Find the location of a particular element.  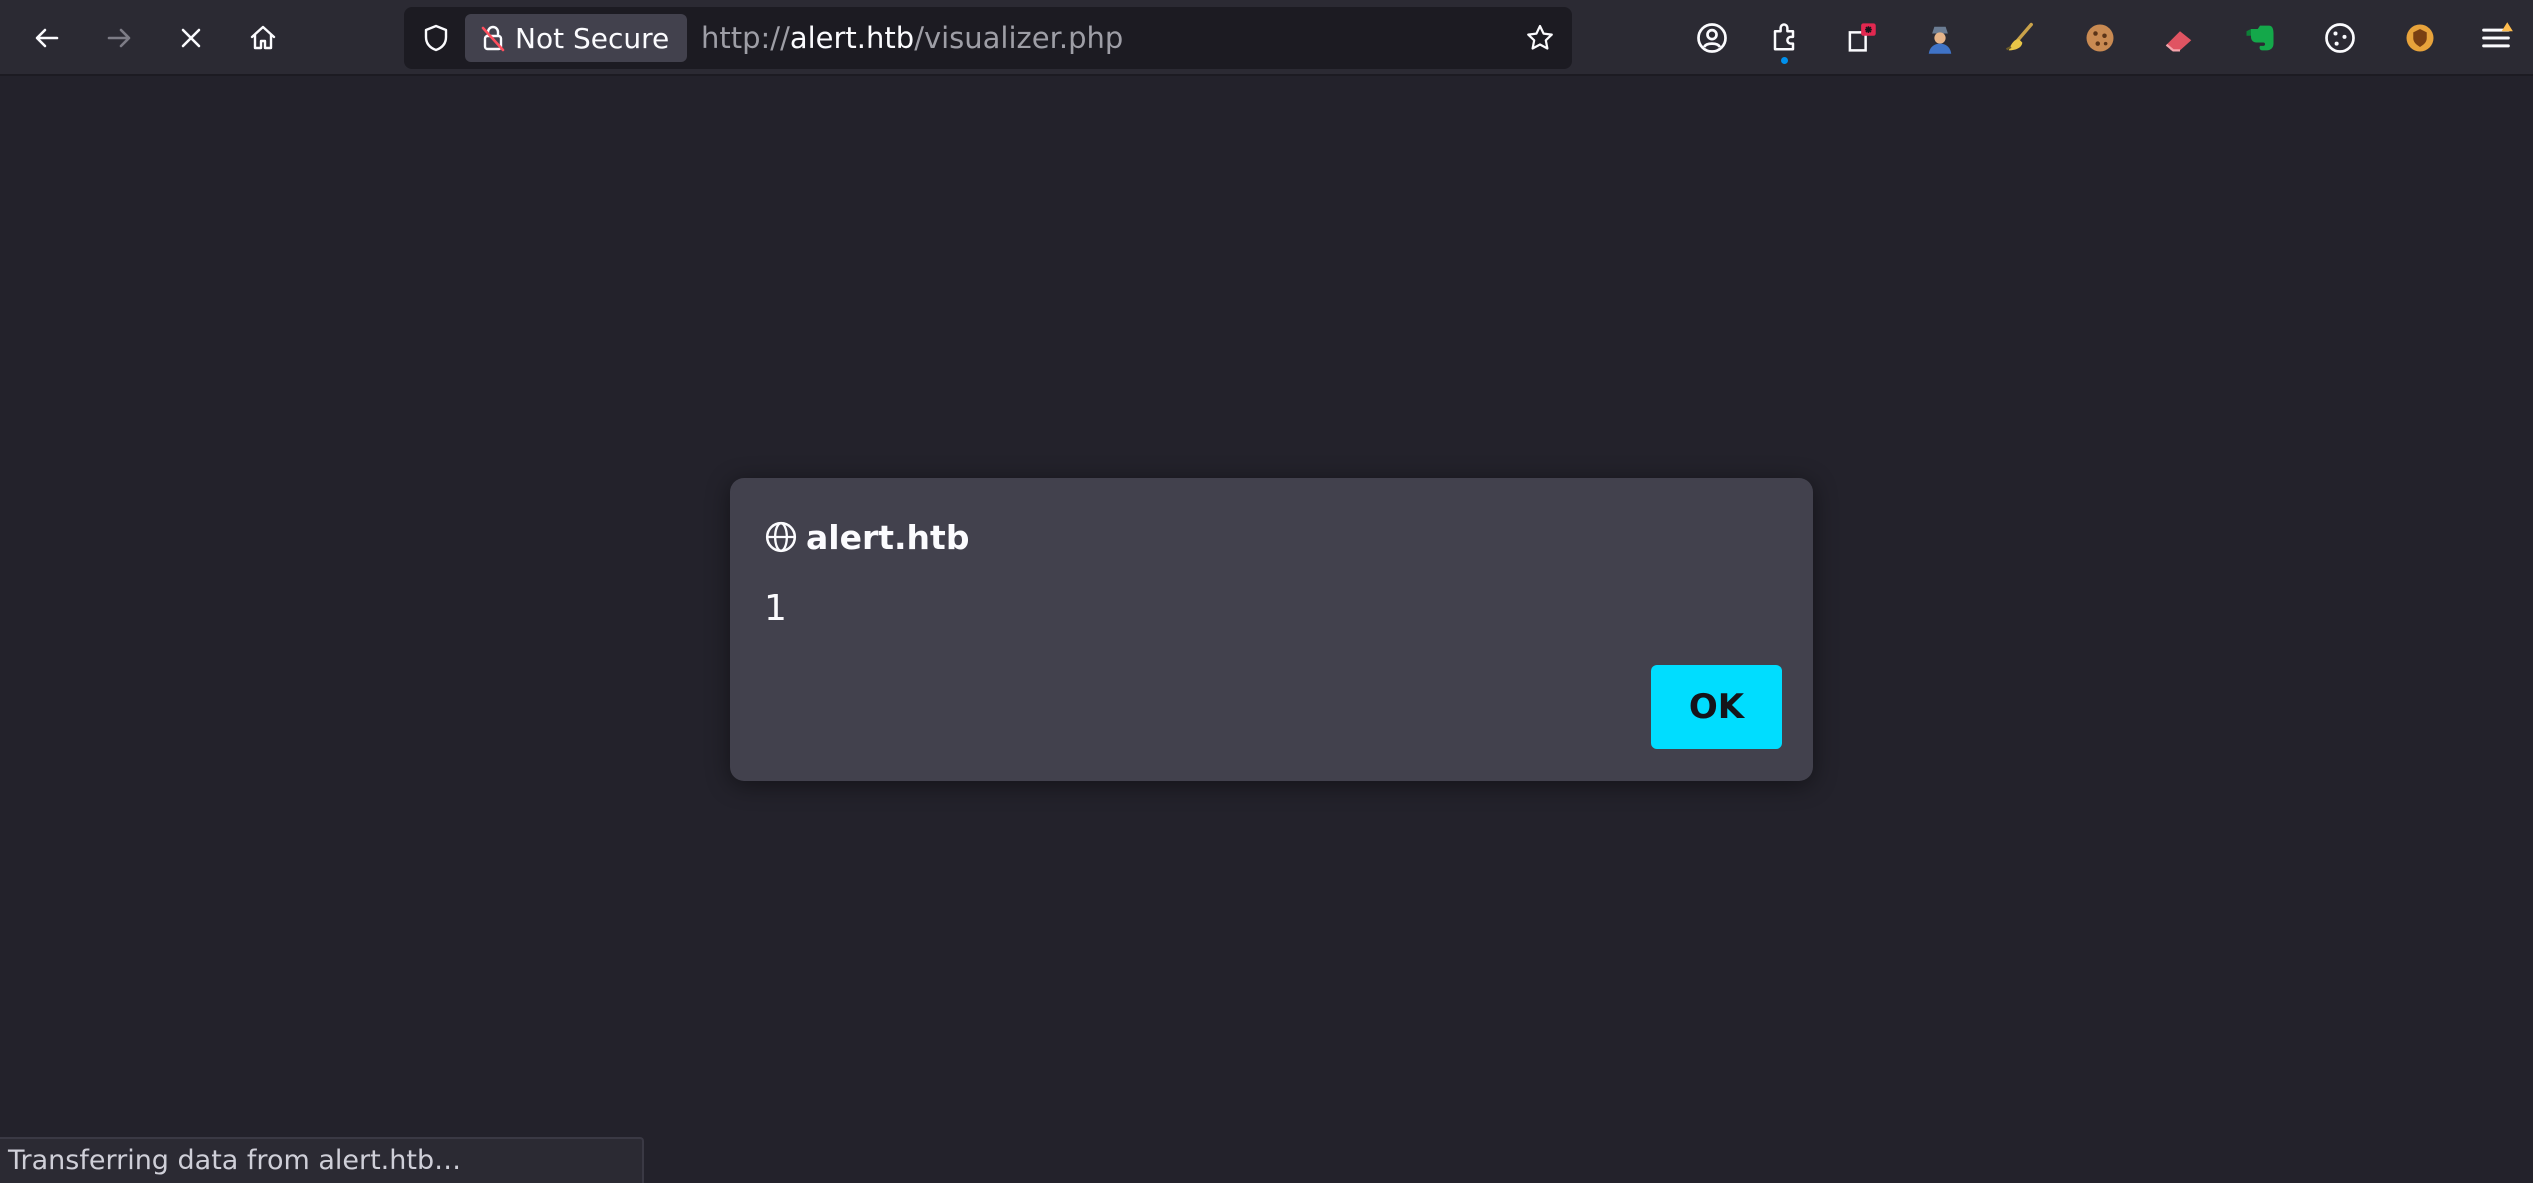

extension-container-button is located at coordinates (1860, 38).